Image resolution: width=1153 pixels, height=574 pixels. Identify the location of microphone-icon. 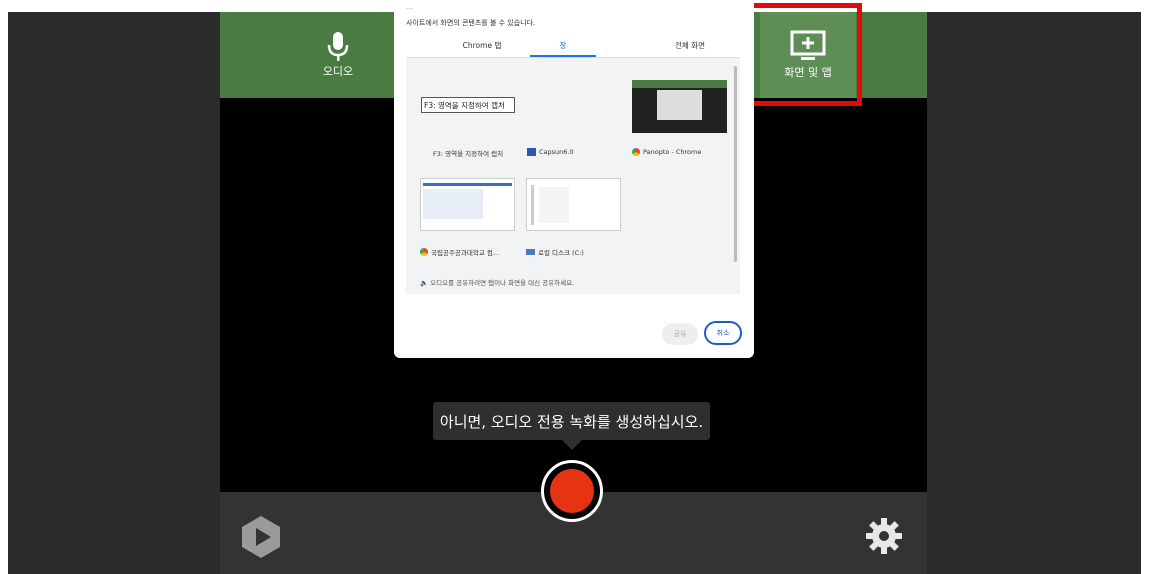
(338, 46).